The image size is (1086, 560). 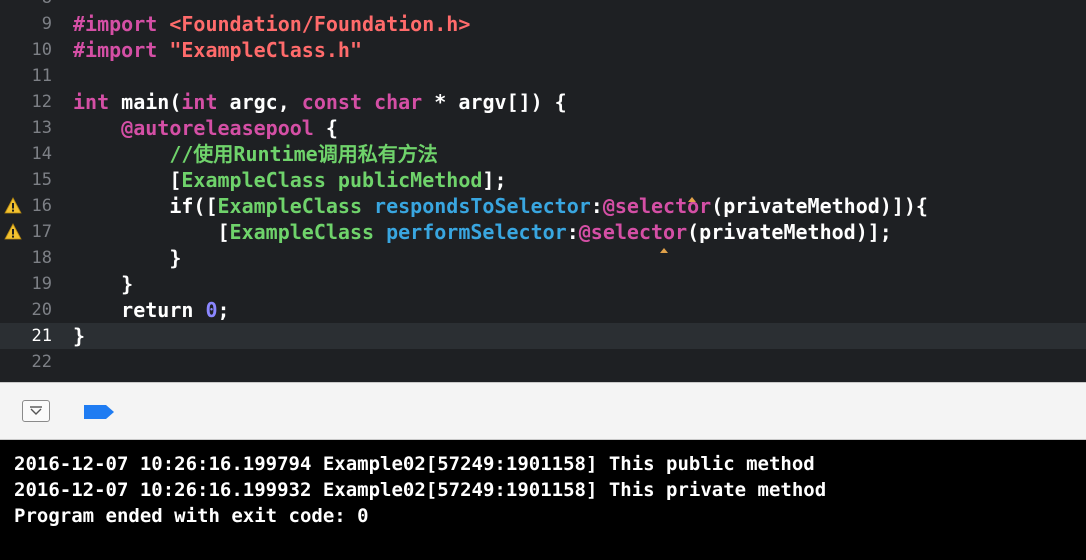 I want to click on code-token: 0, so click(x=211, y=310).